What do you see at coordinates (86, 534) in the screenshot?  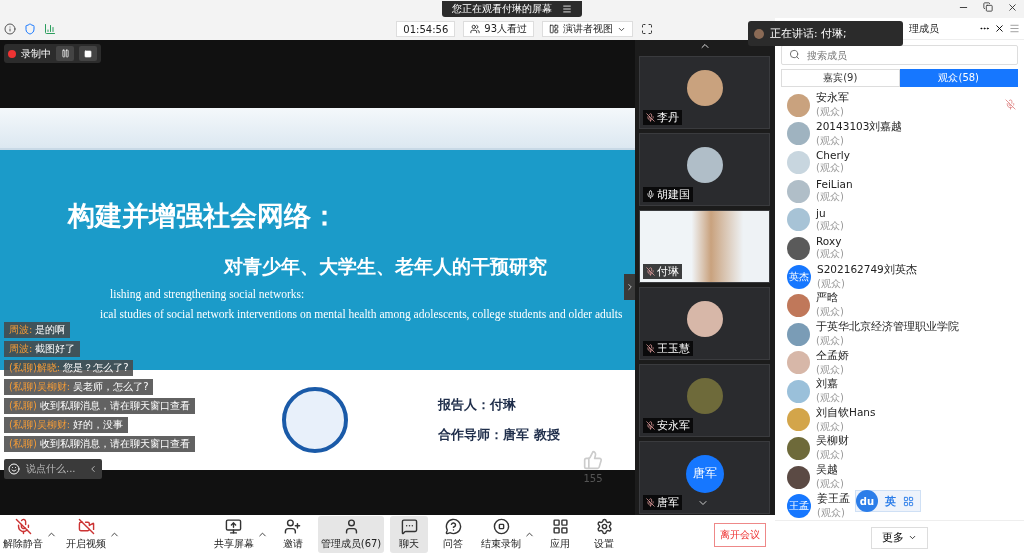 I see `toolbar-button: 开启视频` at bounding box center [86, 534].